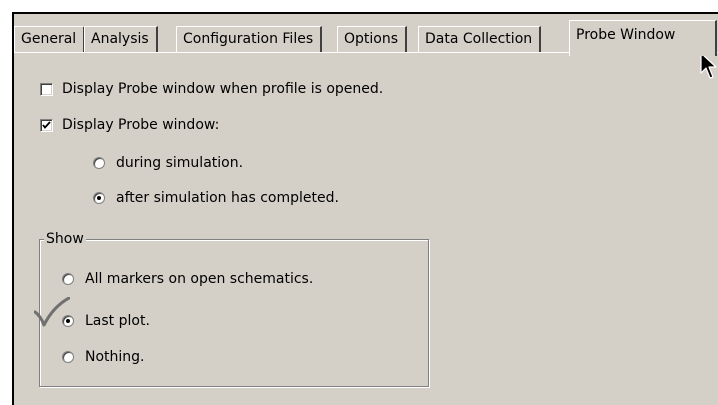  What do you see at coordinates (68, 357) in the screenshot?
I see `nothing-radio` at bounding box center [68, 357].